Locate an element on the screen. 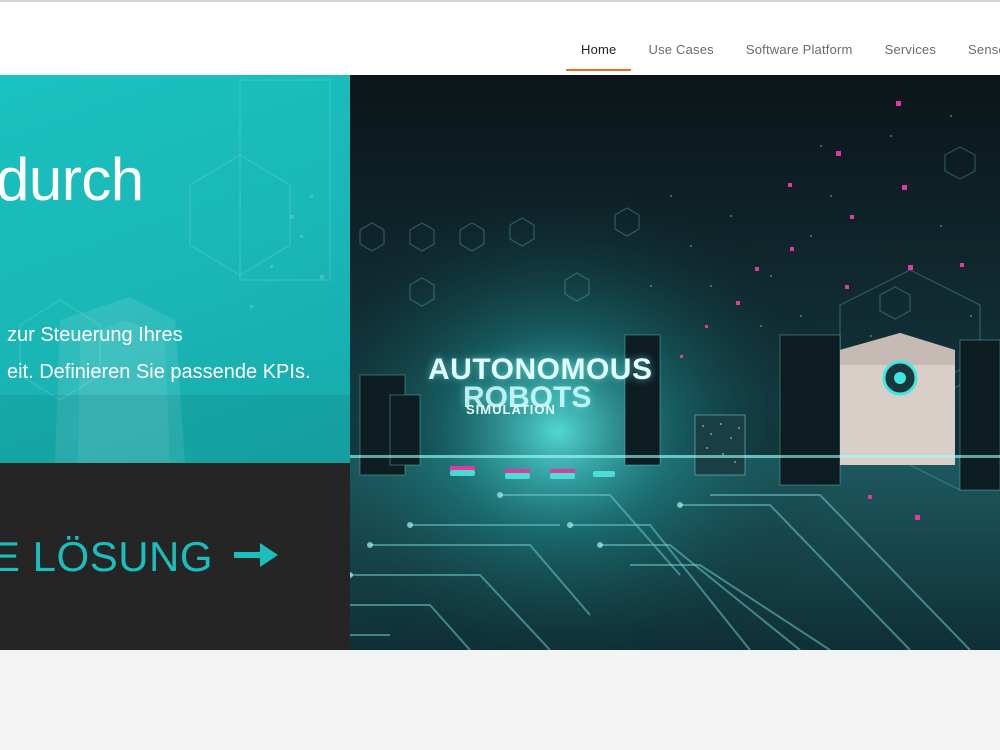  hero-description-line-2: eit. Definieren Sie passende KPIs. is located at coordinates (159, 372).